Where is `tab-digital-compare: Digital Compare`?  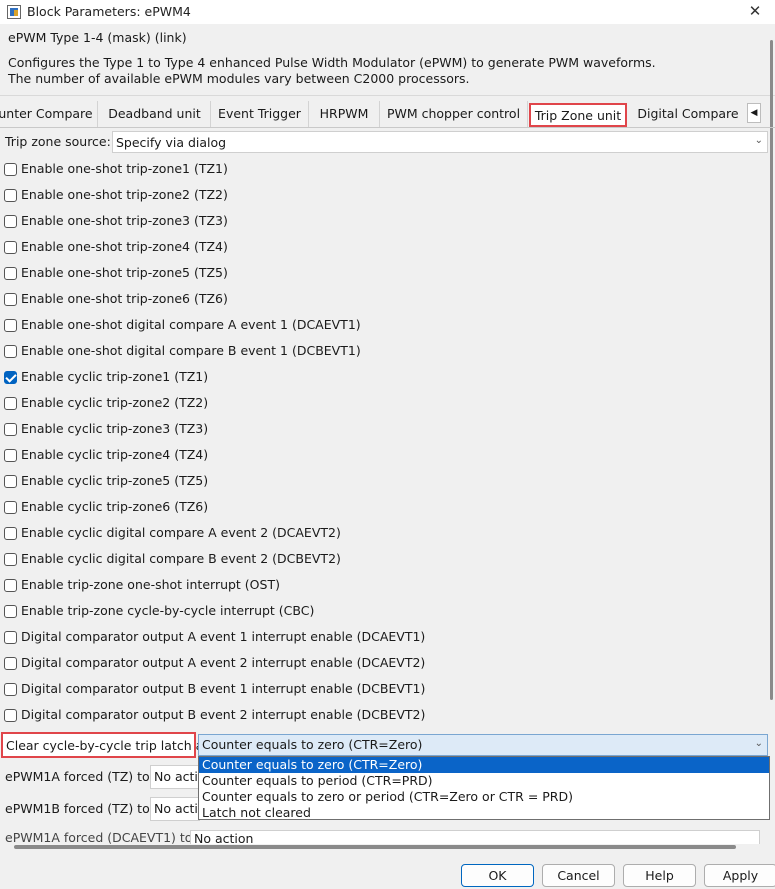 tab-digital-compare: Digital Compare is located at coordinates (688, 114).